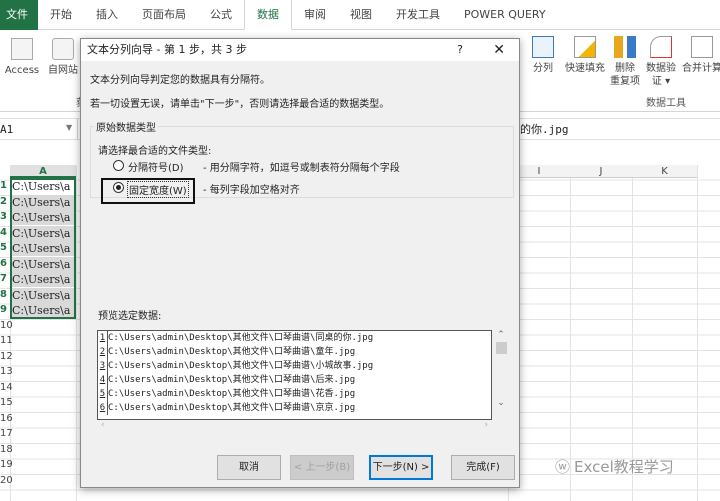 Image resolution: width=720 pixels, height=501 pixels. What do you see at coordinates (158, 189) in the screenshot?
I see `fixed-width-label: 固定宽度(W)` at bounding box center [158, 189].